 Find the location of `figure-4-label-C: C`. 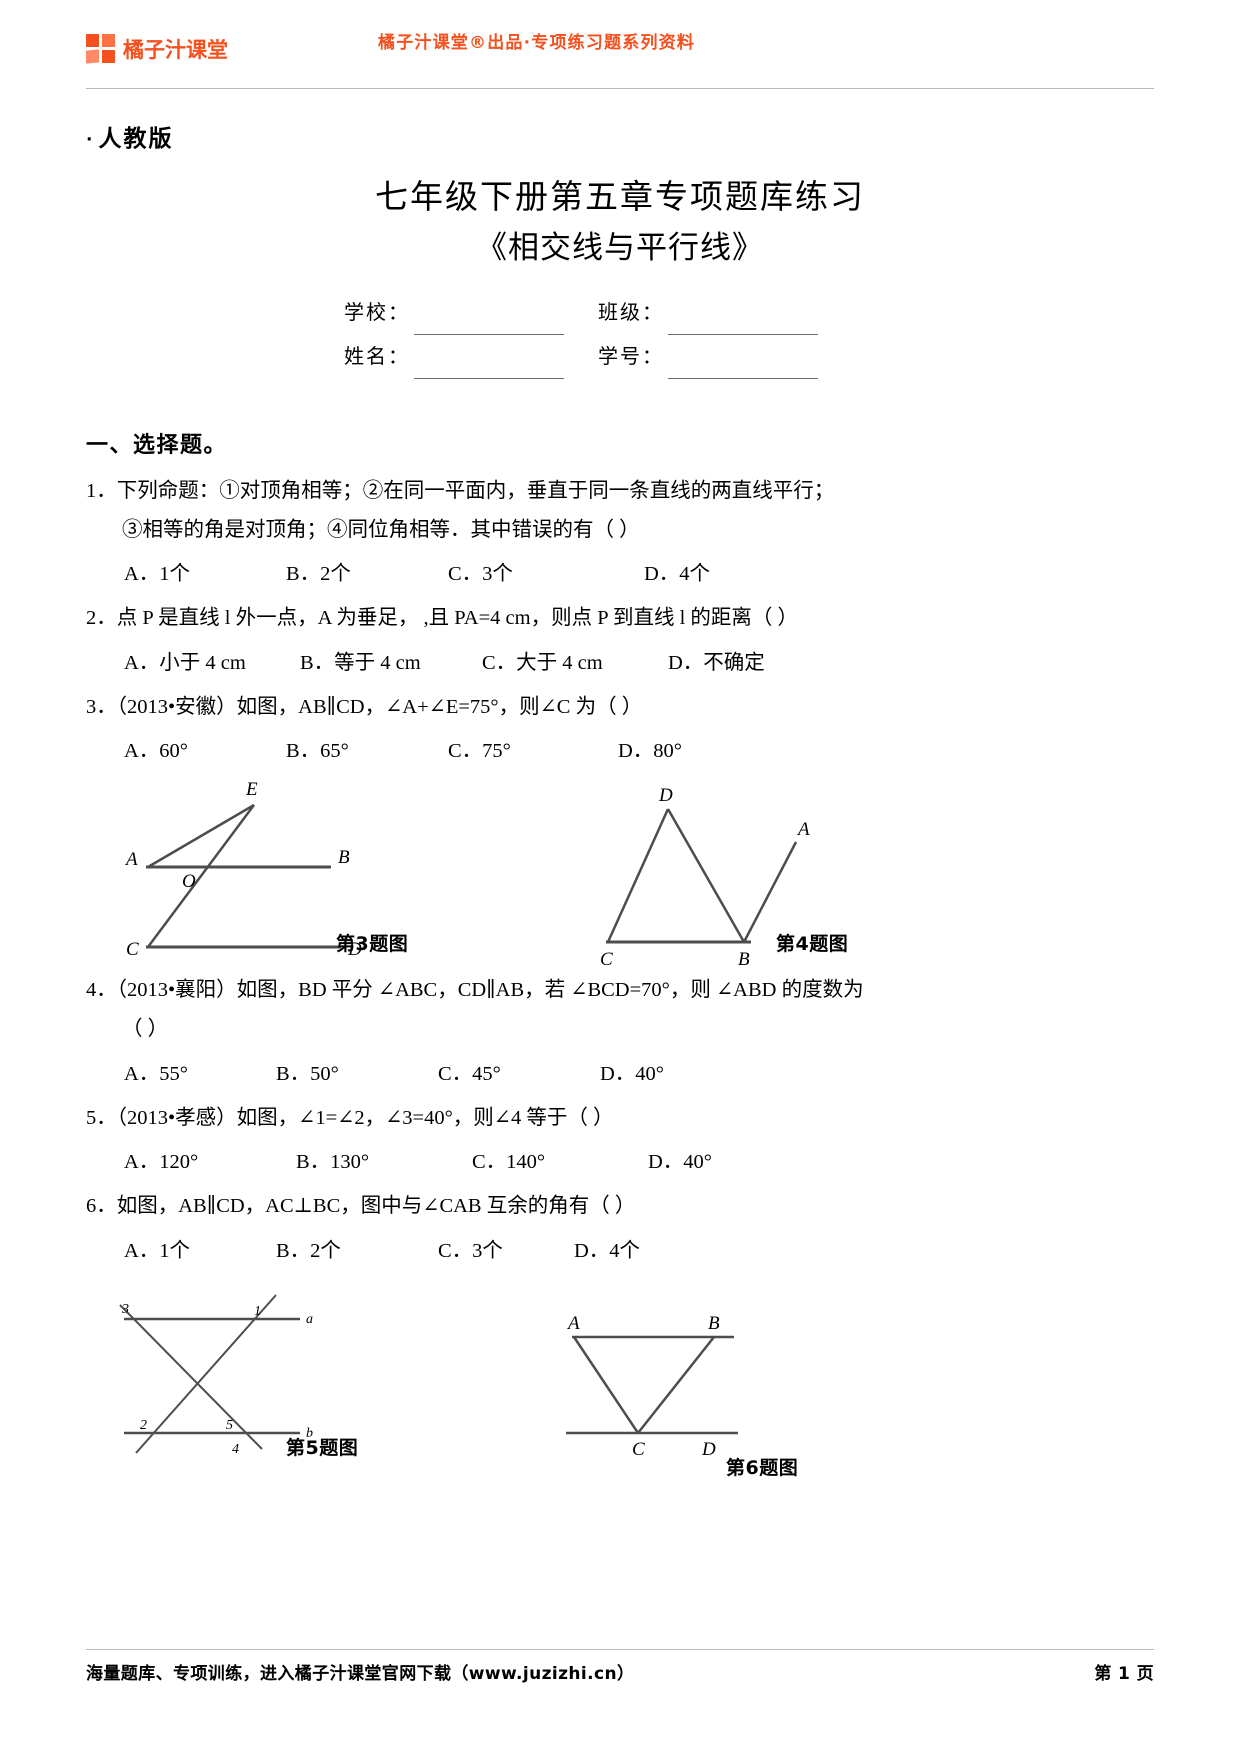

figure-4-label-C: C is located at coordinates (606, 959).